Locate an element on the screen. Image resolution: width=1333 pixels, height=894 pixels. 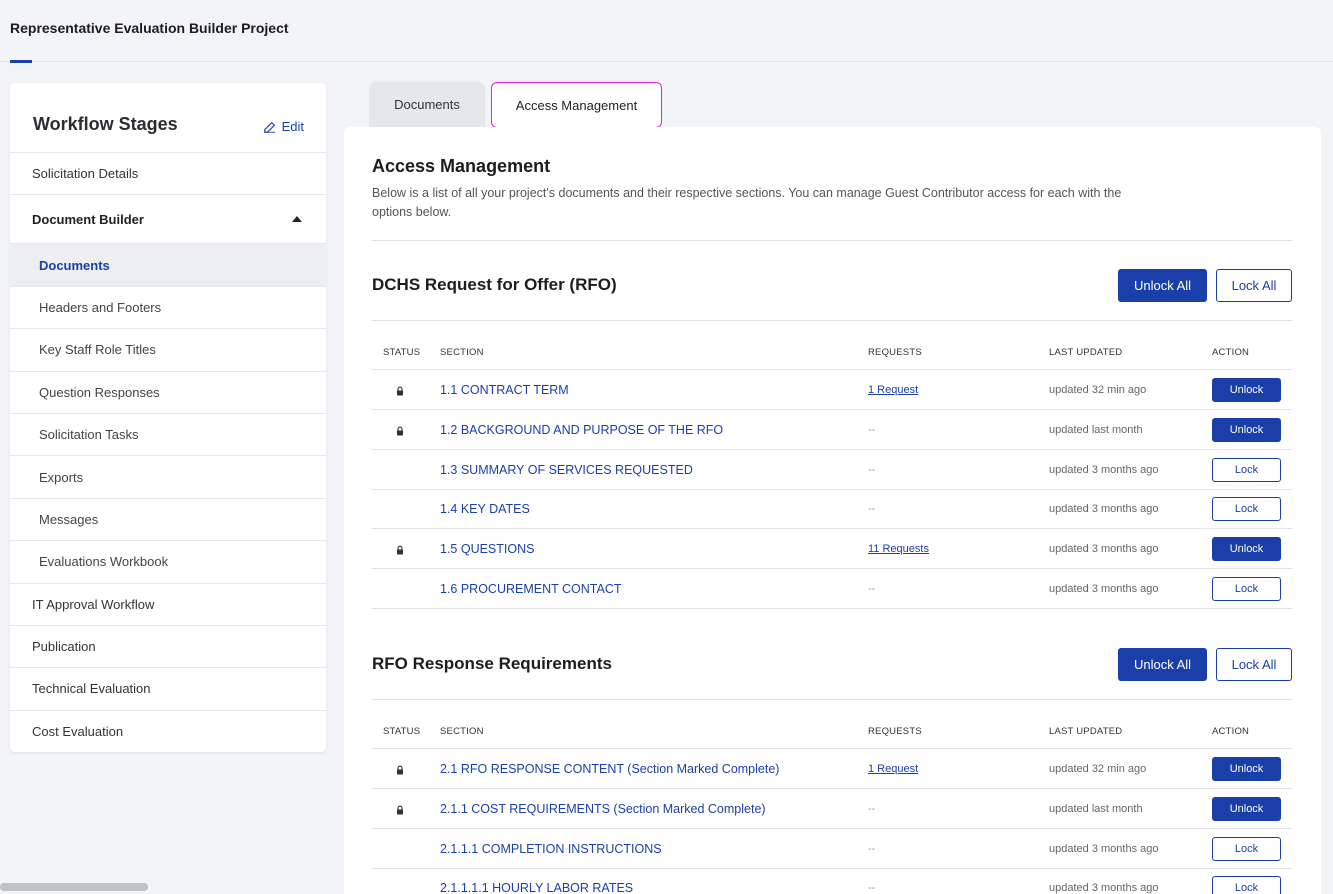
sidebar-title: Workflow Stages is located at coordinates (105, 124).